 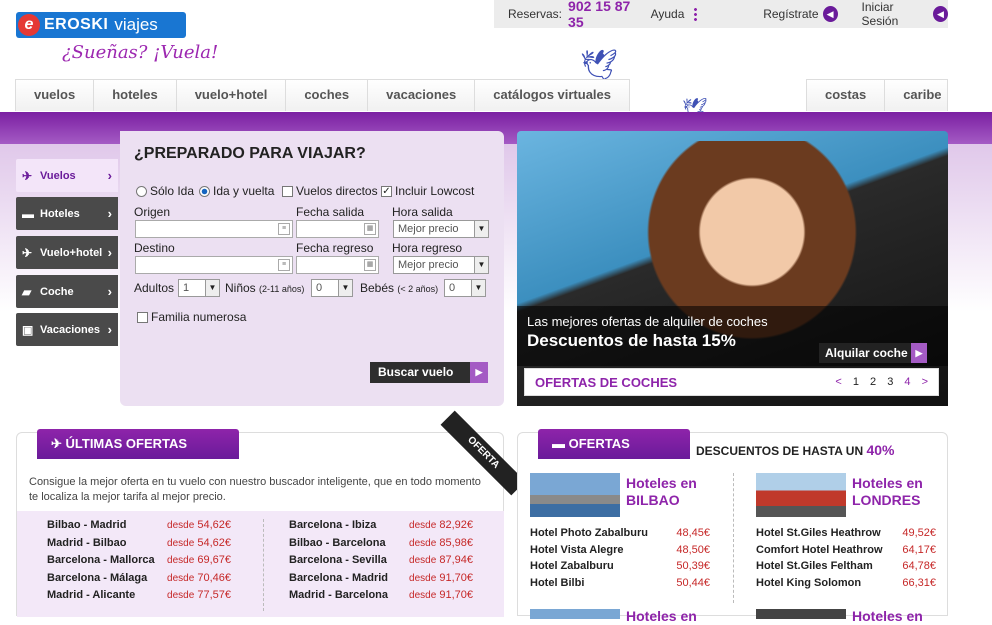 I want to click on flight-route: Barcelona - Sevilla, so click(x=338, y=560).